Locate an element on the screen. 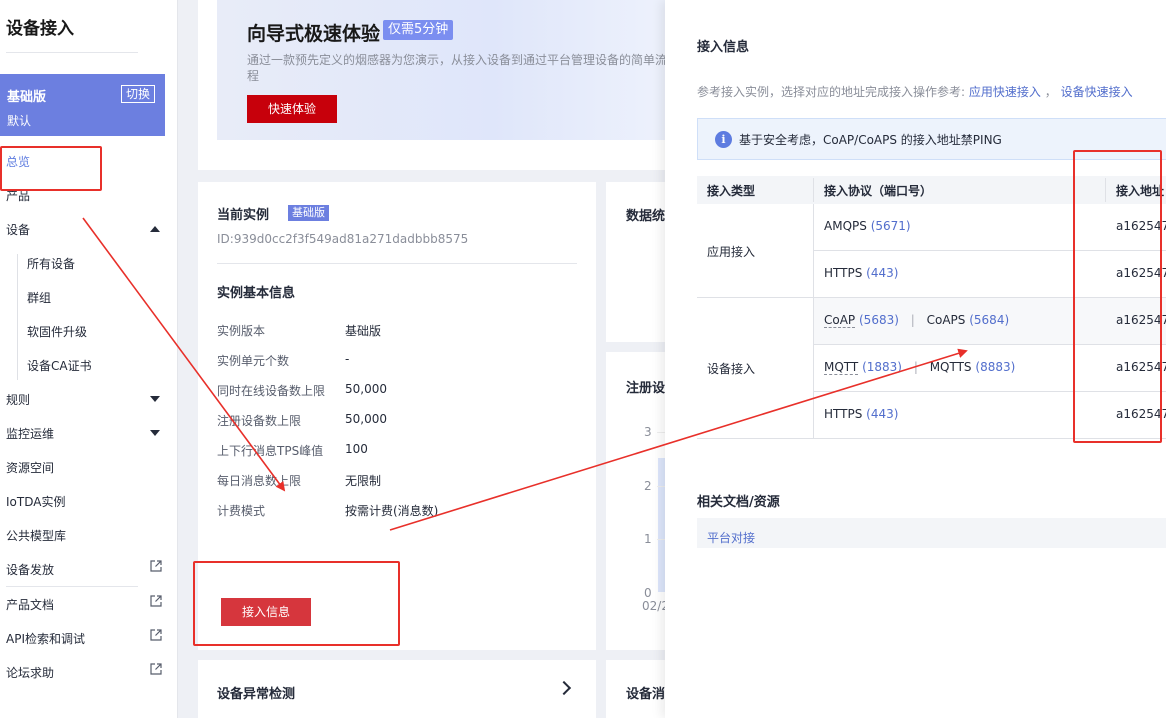  sidebar-item-label: IoTDA实例 is located at coordinates (36, 502).